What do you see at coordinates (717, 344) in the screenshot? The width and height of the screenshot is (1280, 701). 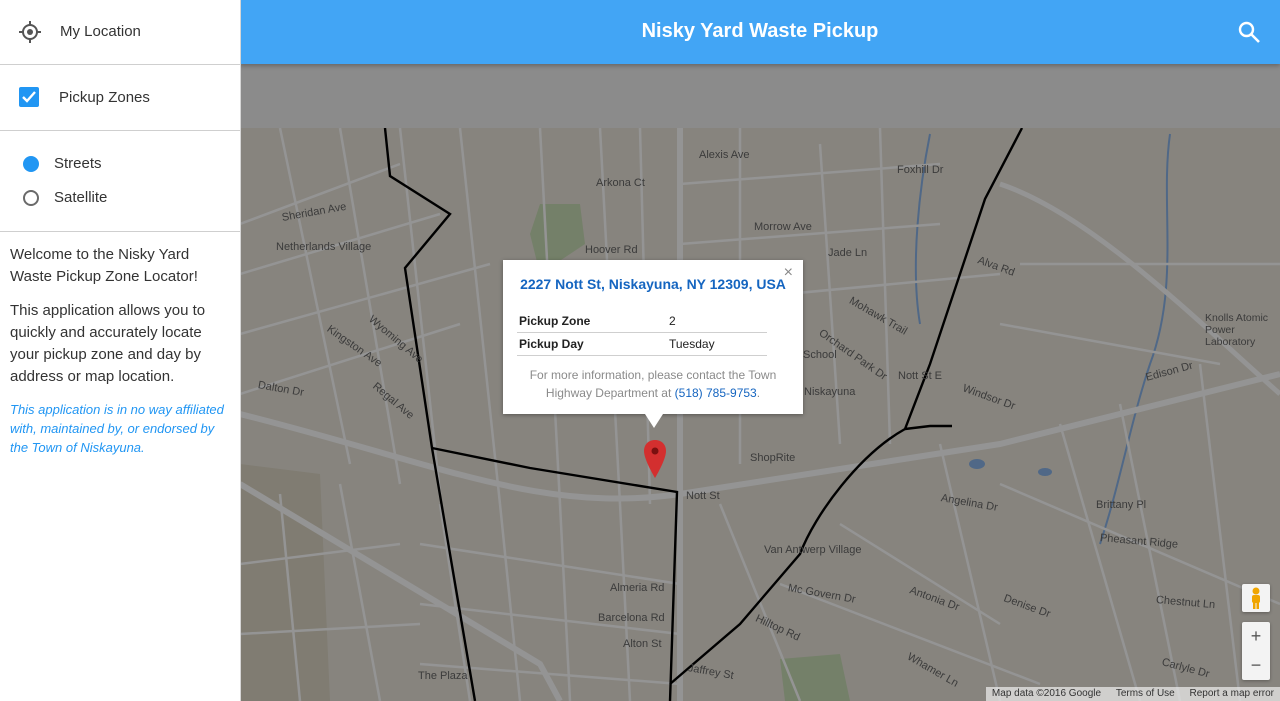 I see `table-value: Tuesday` at bounding box center [717, 344].